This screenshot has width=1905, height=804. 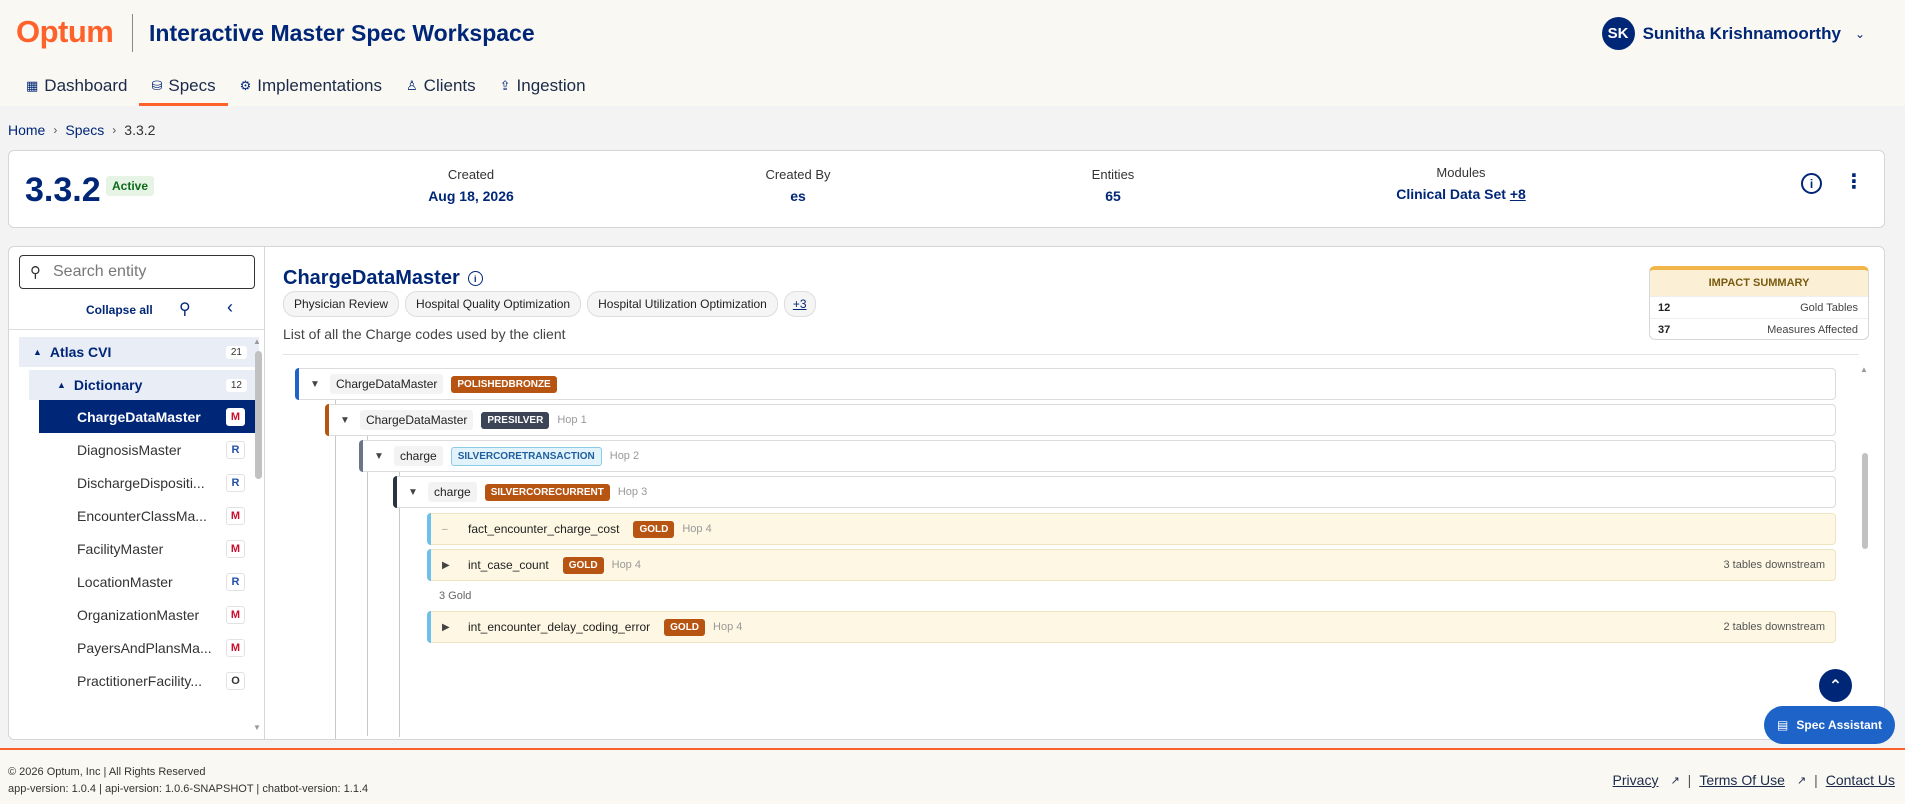 What do you see at coordinates (1742, 780) in the screenshot?
I see `terms-link: Terms Of Use` at bounding box center [1742, 780].